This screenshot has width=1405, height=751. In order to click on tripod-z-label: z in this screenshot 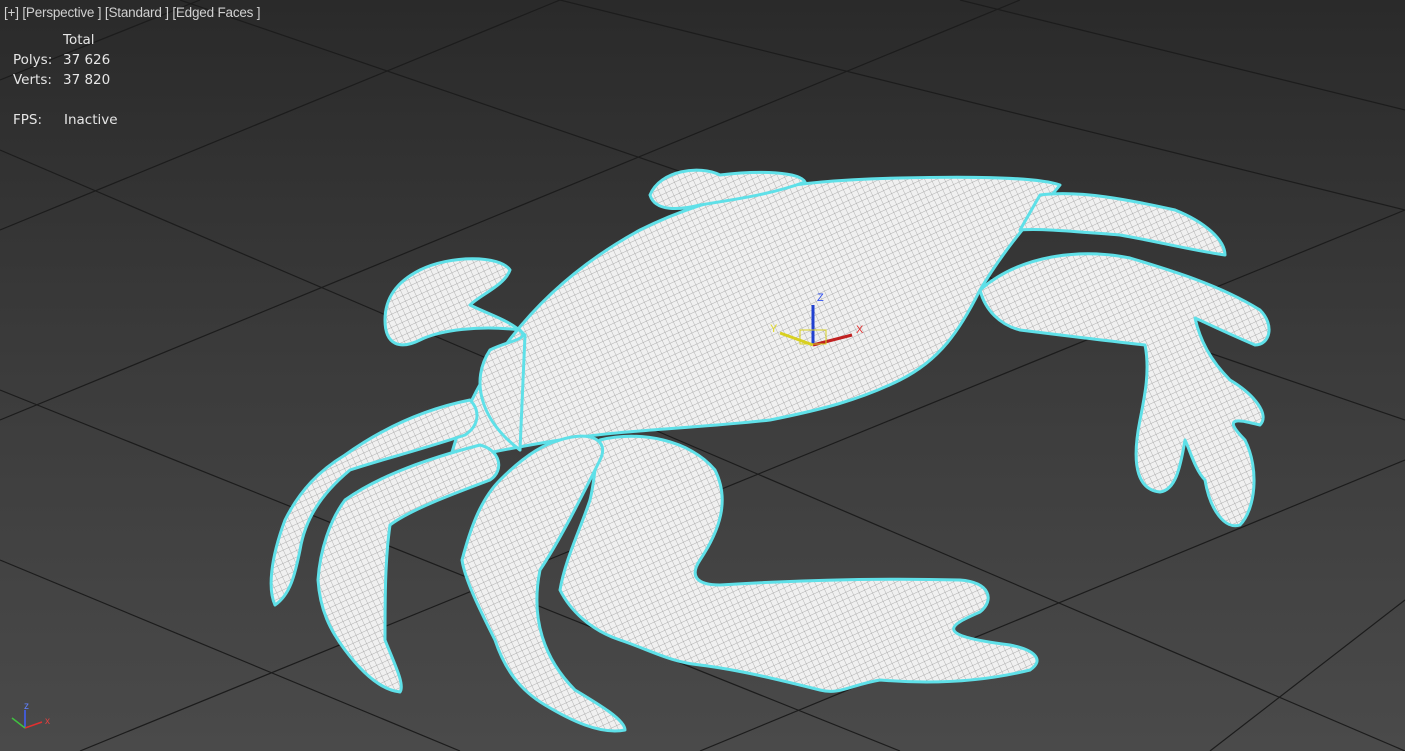, I will do `click(26, 706)`.